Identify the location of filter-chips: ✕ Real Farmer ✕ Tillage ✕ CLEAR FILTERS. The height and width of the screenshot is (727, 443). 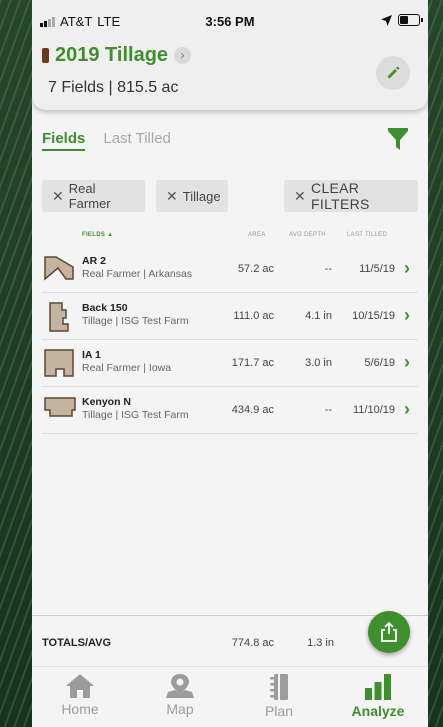
(230, 196).